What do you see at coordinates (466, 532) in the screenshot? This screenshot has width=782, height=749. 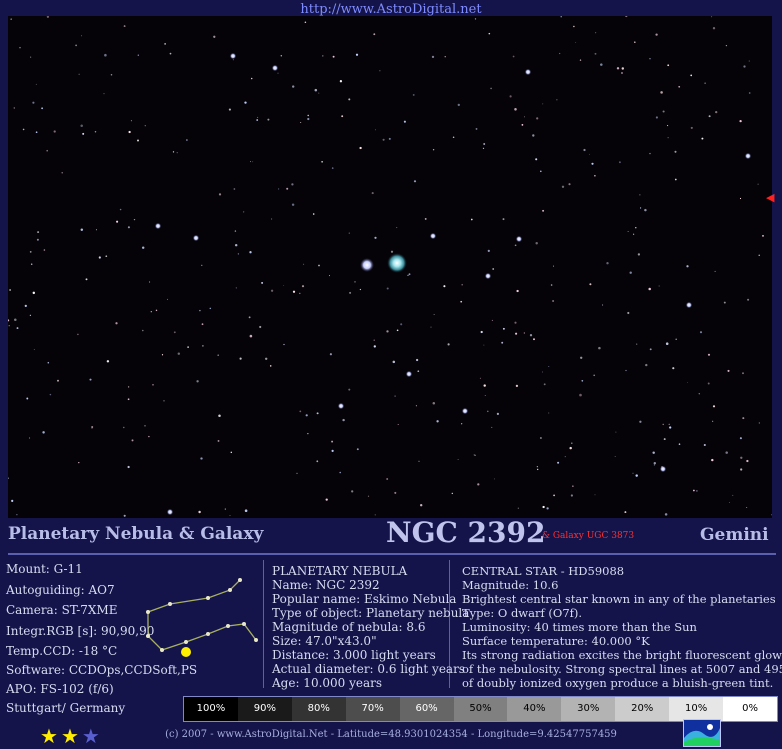 I see `object-name-title: NGC 2392` at bounding box center [466, 532].